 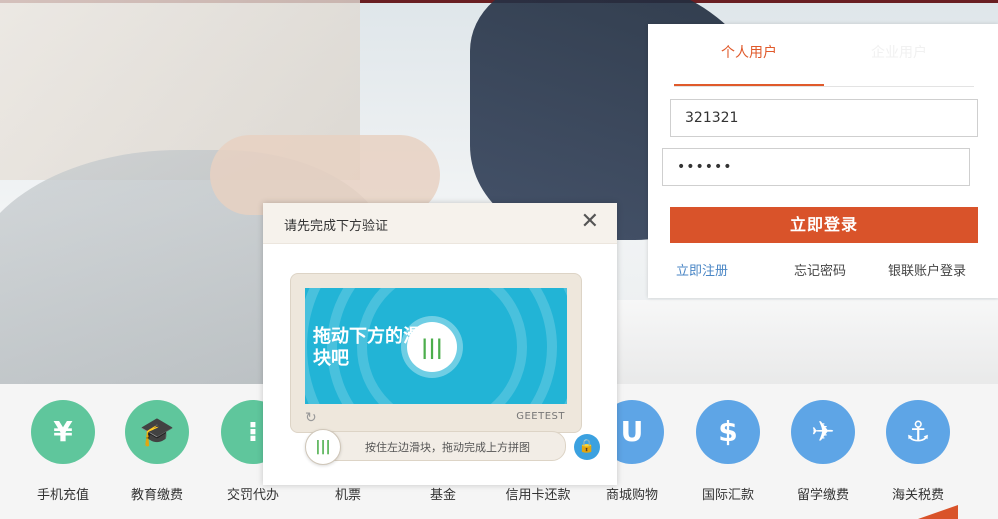 I want to click on corner-accent, so click(x=938, y=512).